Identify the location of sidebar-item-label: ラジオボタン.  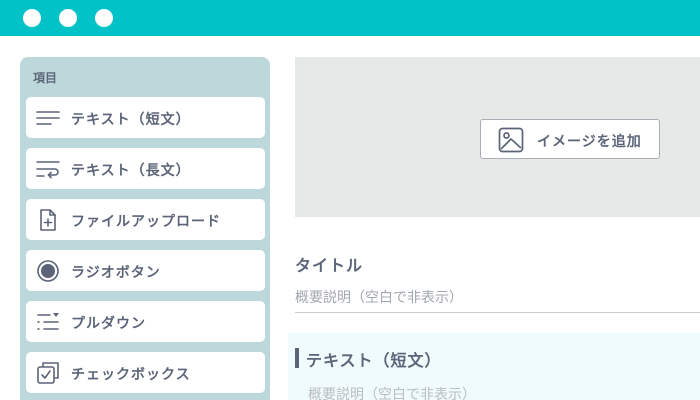
(116, 273).